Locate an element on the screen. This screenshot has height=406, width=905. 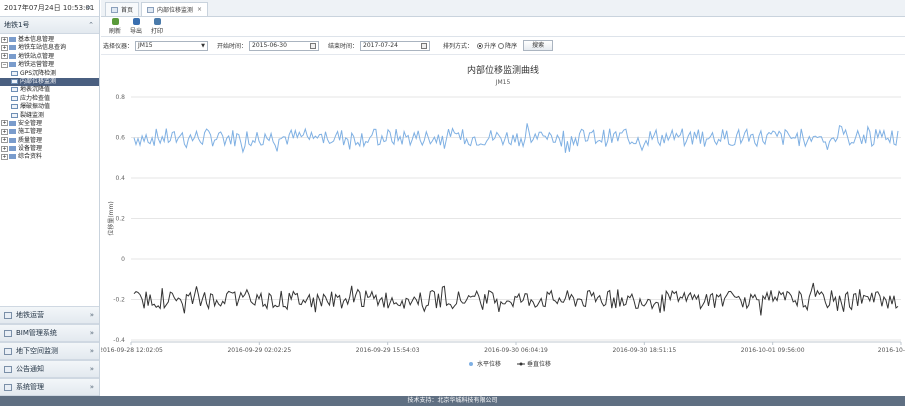
datetime-bar: 2017年07月24日 10:53:01 « is located at coordinates (49, 8).